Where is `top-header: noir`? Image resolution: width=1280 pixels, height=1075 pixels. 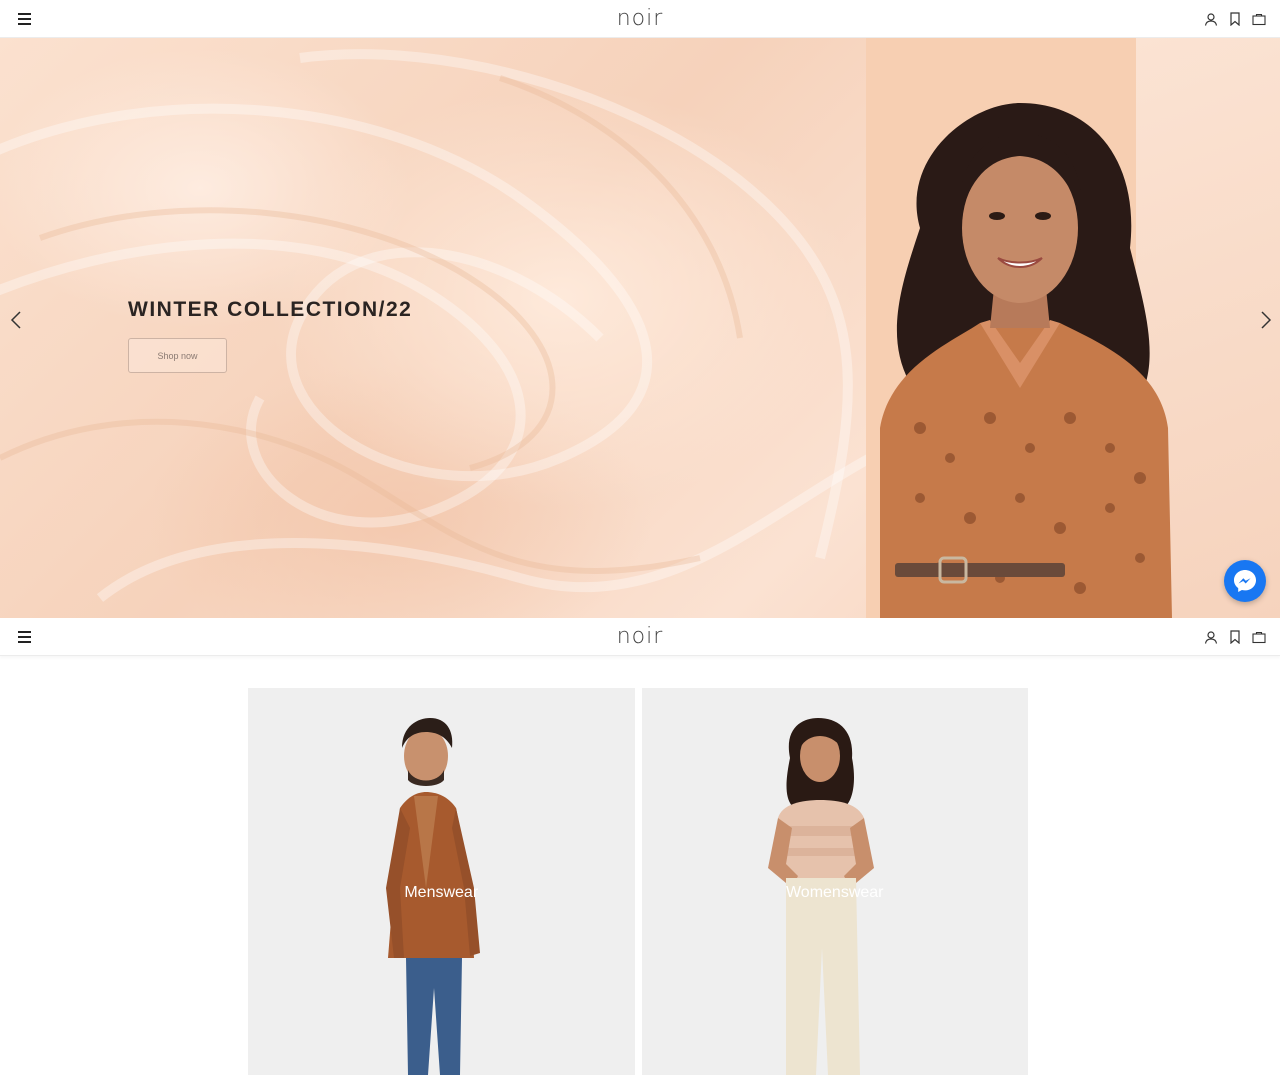
top-header: noir is located at coordinates (640, 19).